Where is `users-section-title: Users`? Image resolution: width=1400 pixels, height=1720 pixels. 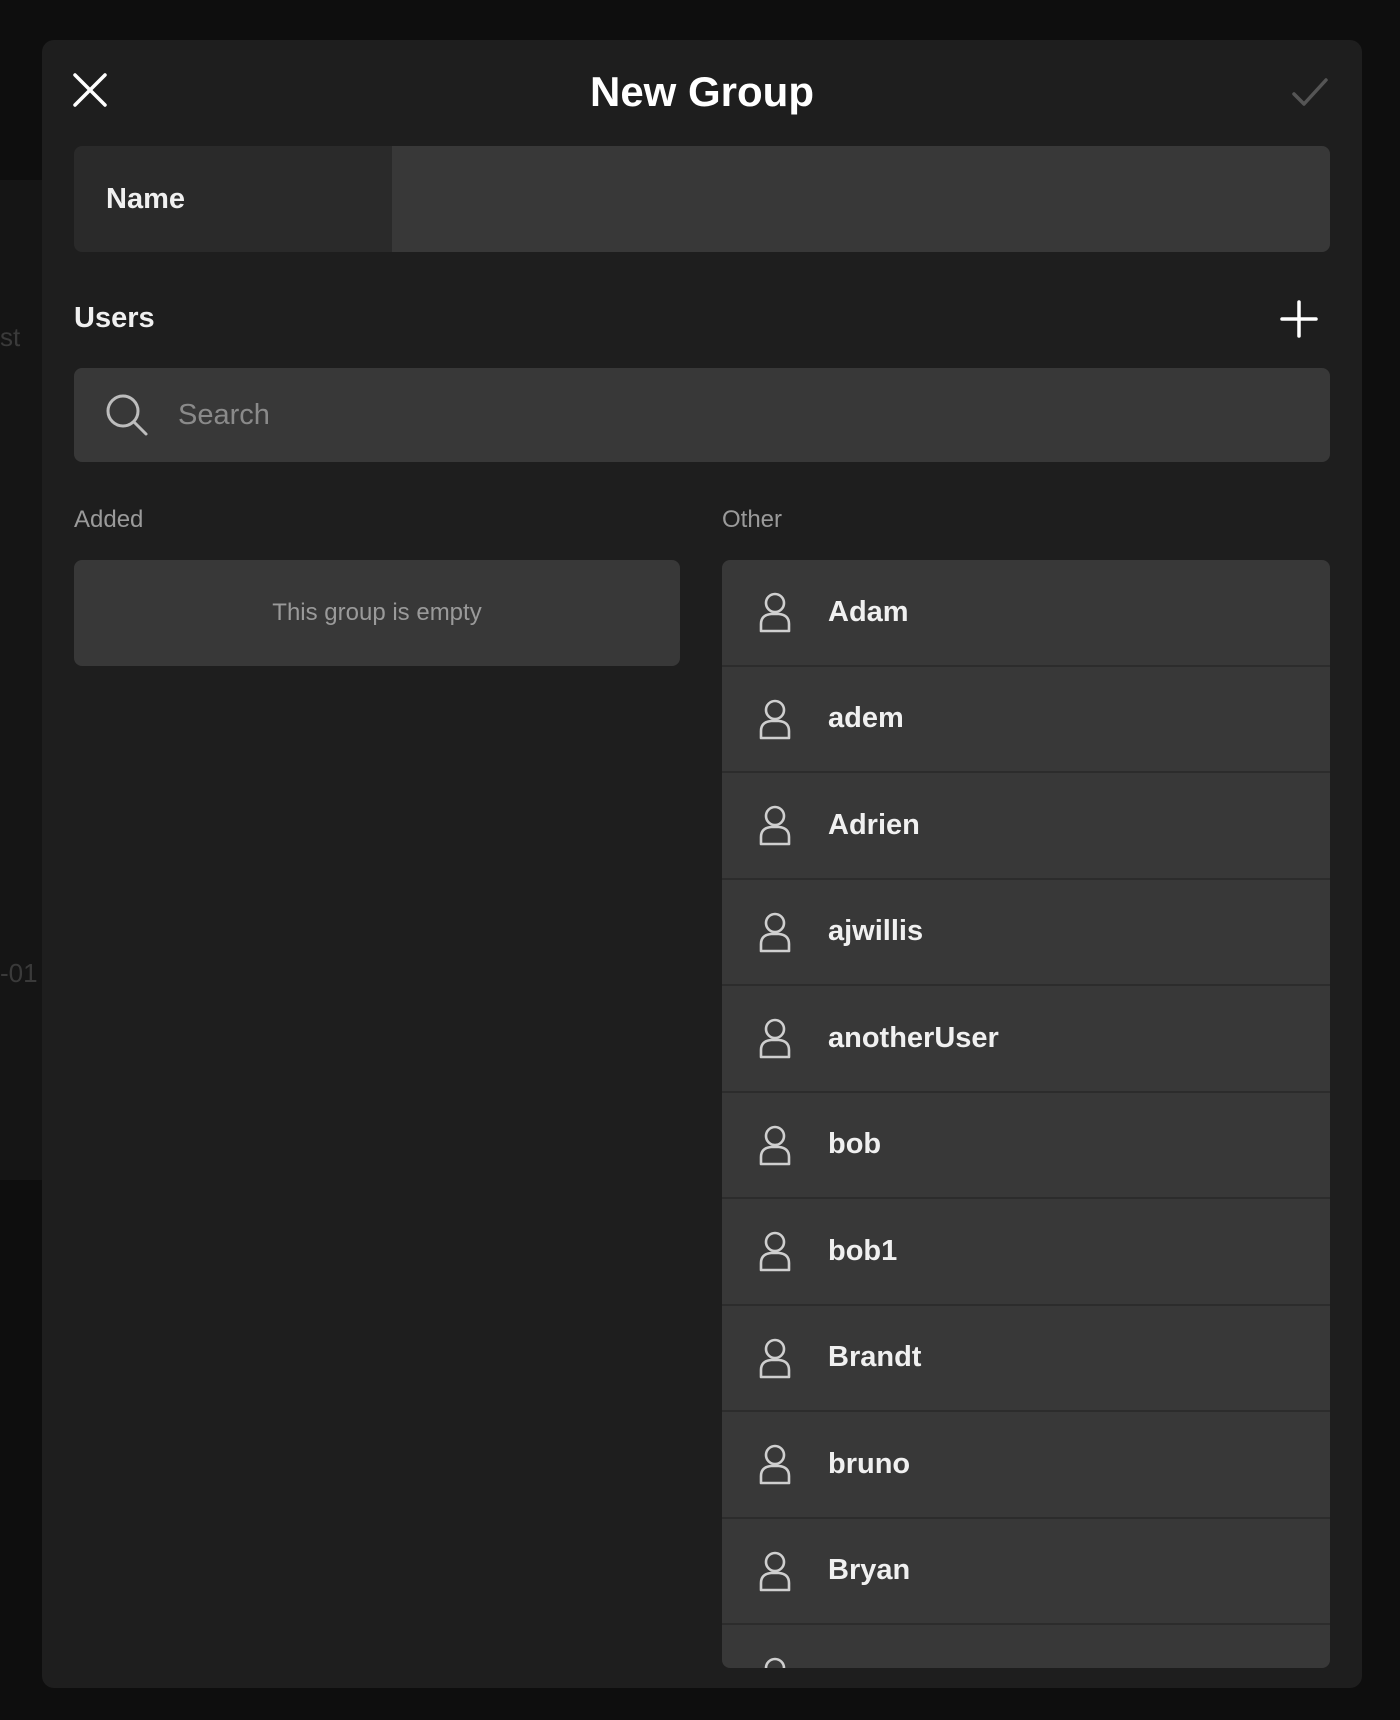 users-section-title: Users is located at coordinates (114, 318).